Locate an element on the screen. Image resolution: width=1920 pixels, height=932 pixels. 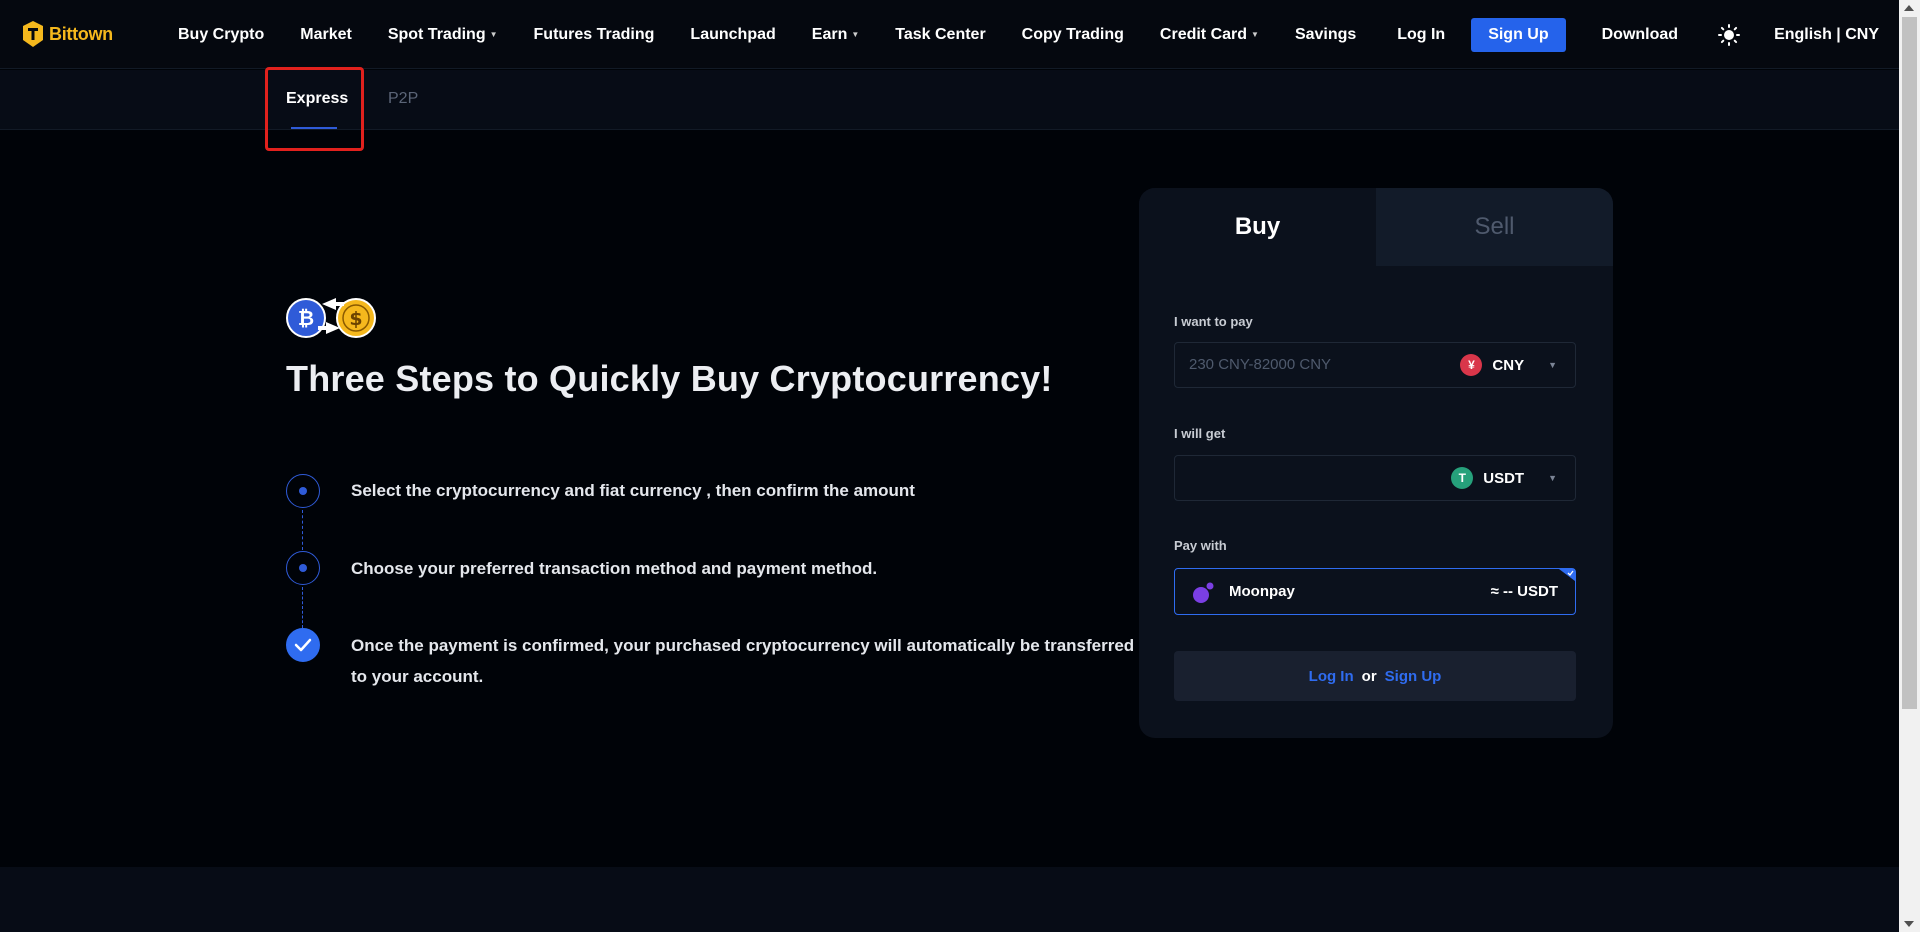
download-link: Download is located at coordinates (1640, 35).